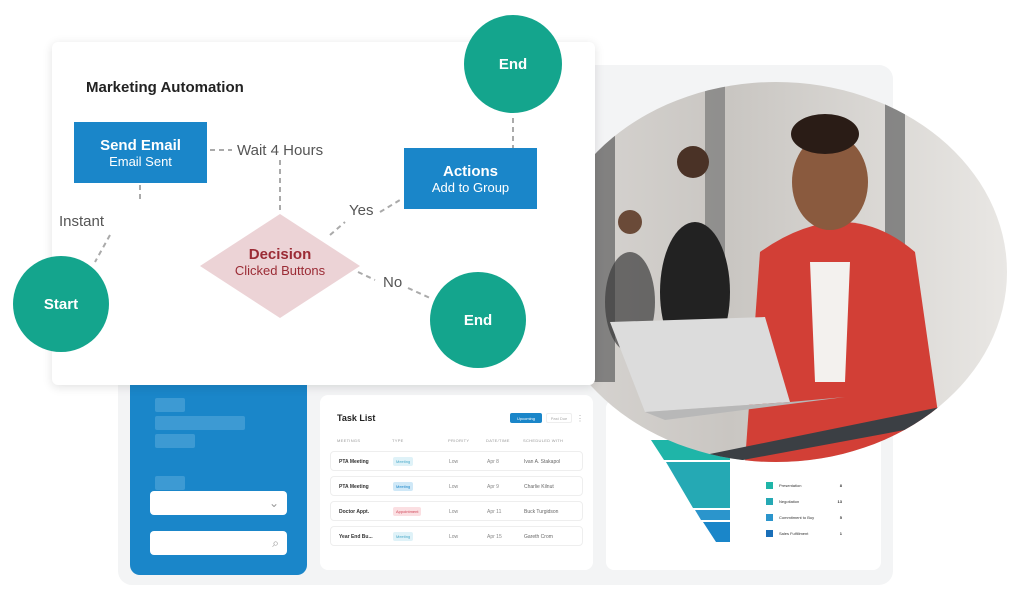  I want to click on actions-node: Actions Add to Group, so click(470, 178).